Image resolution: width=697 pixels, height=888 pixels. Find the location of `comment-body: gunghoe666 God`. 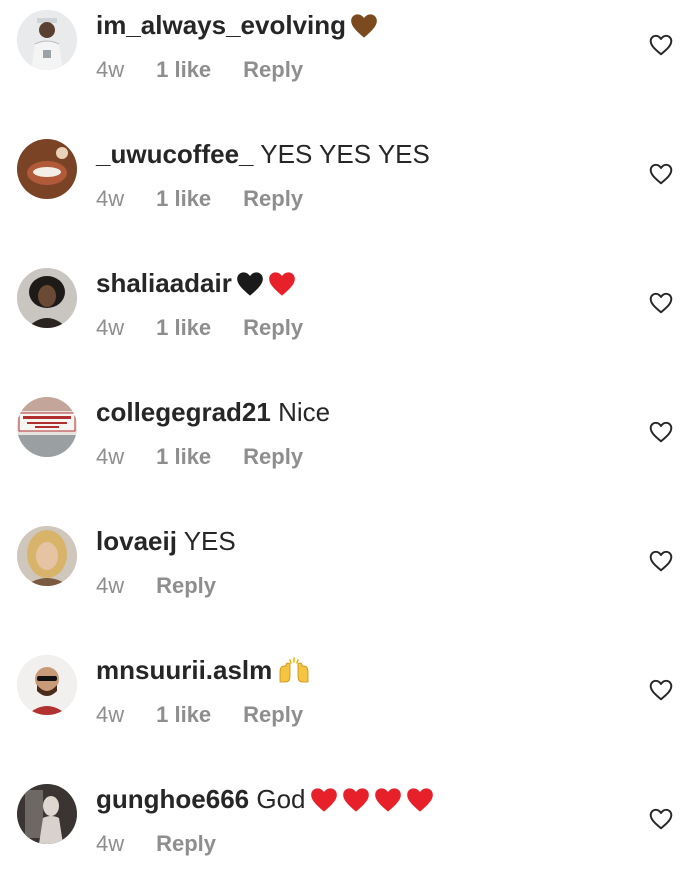

comment-body: gunghoe666 God is located at coordinates (265, 799).